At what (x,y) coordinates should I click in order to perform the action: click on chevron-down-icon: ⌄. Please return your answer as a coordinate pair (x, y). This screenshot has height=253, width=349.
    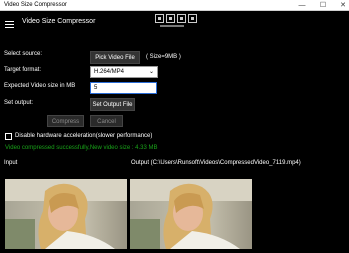
    Looking at the image, I should click on (151, 72).